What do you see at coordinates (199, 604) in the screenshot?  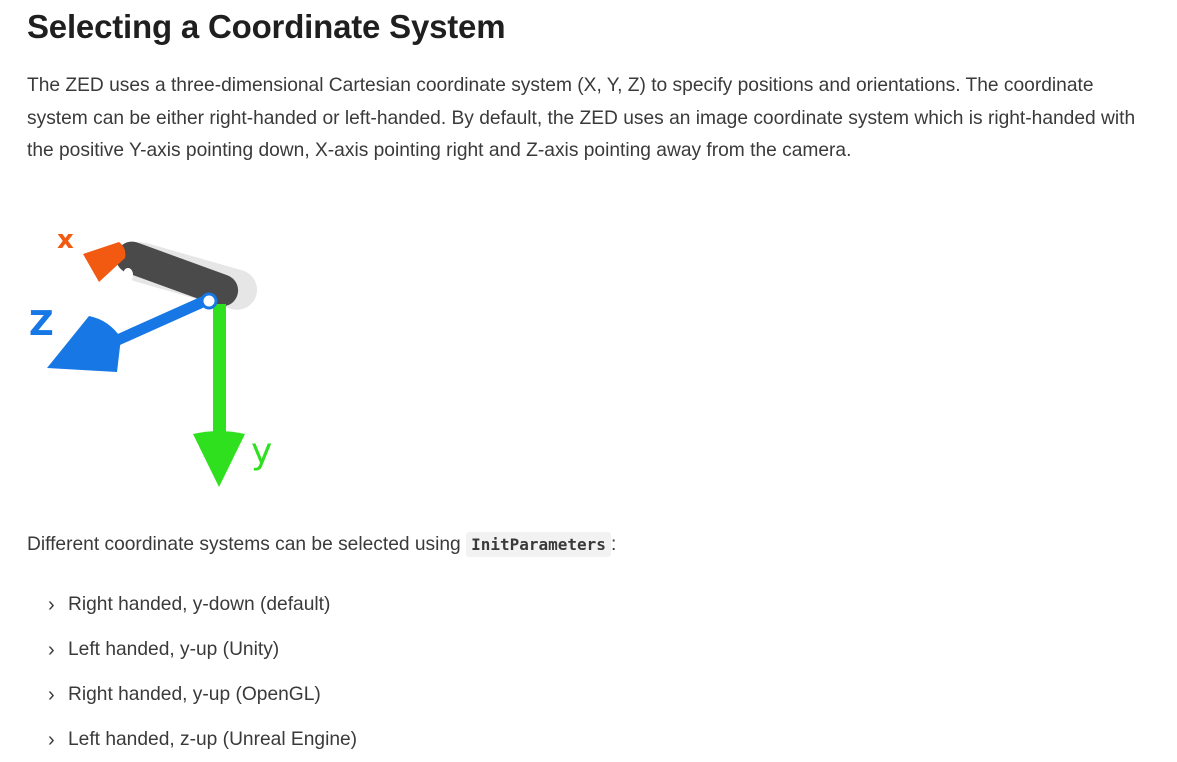 I see `option-label: Right handed, y-down (default)` at bounding box center [199, 604].